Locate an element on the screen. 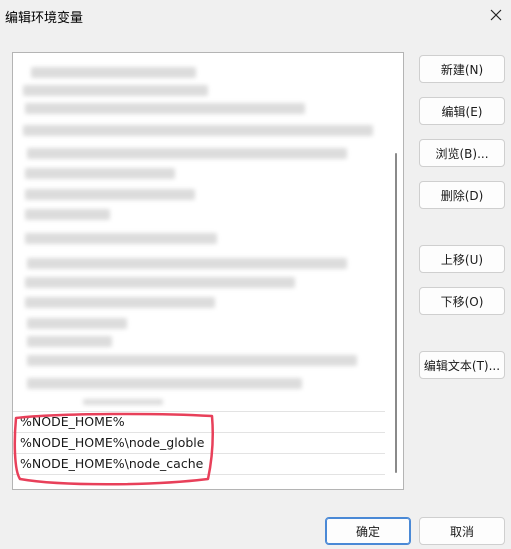 Image resolution: width=511 pixels, height=549 pixels. close-icon is located at coordinates (496, 15).